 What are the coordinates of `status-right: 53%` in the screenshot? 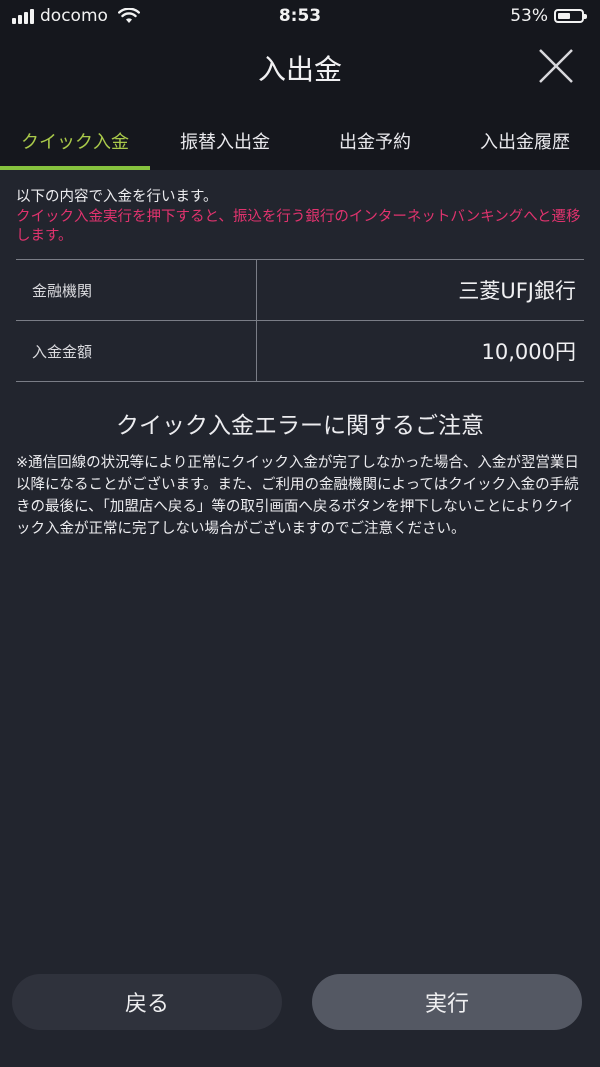 It's located at (548, 16).